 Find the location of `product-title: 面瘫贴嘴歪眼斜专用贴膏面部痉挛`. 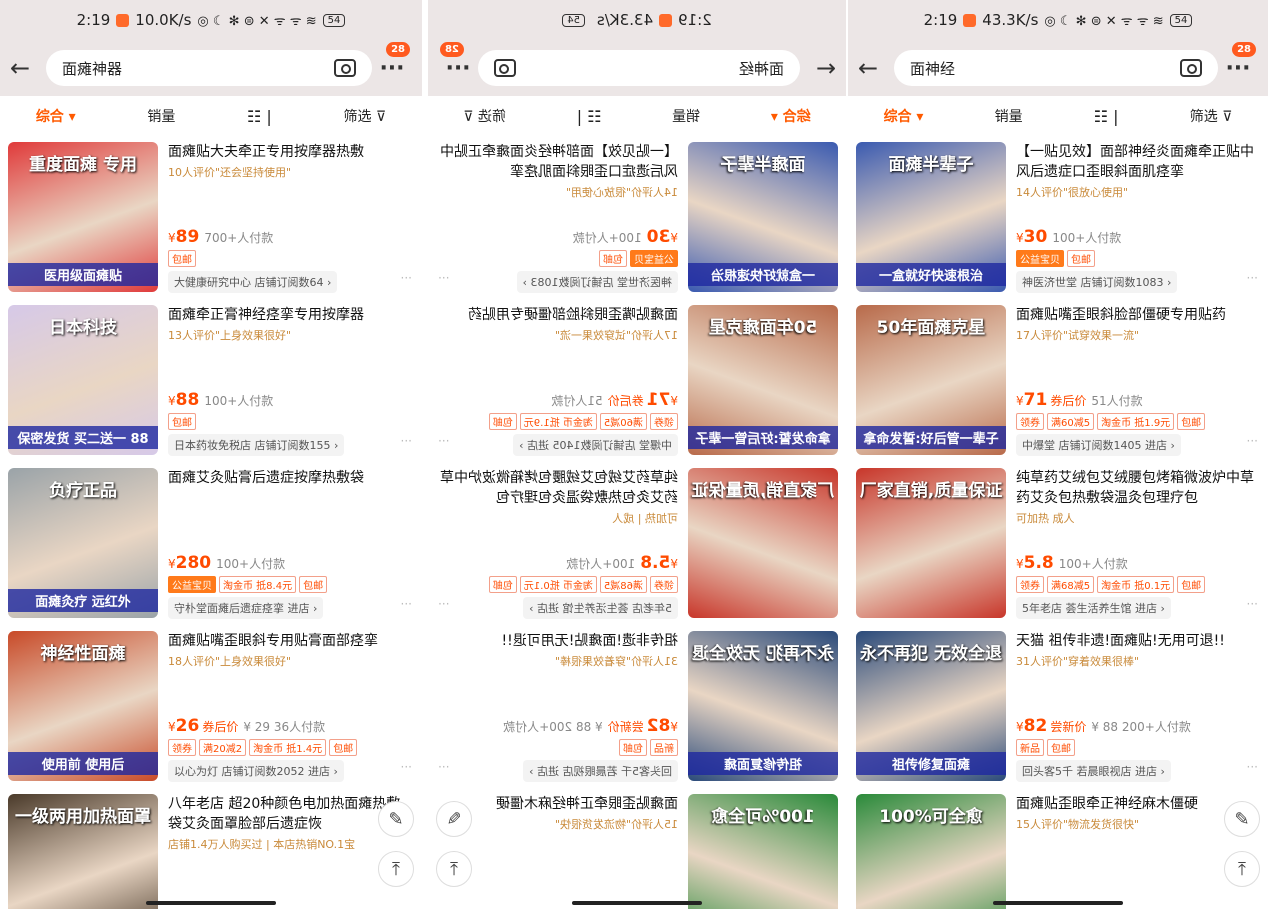

product-title: 面瘫贴嘴歪眼斜专用贴膏面部痉挛 is located at coordinates (291, 641).